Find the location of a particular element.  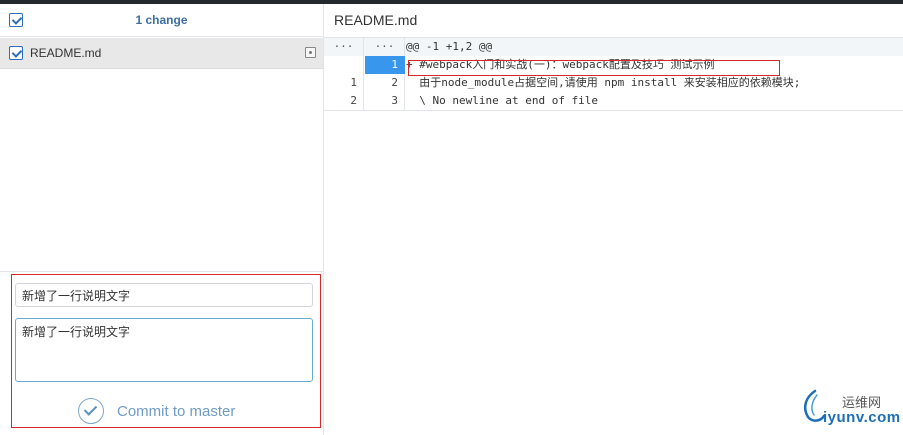

commit-summary-input is located at coordinates (164, 295).